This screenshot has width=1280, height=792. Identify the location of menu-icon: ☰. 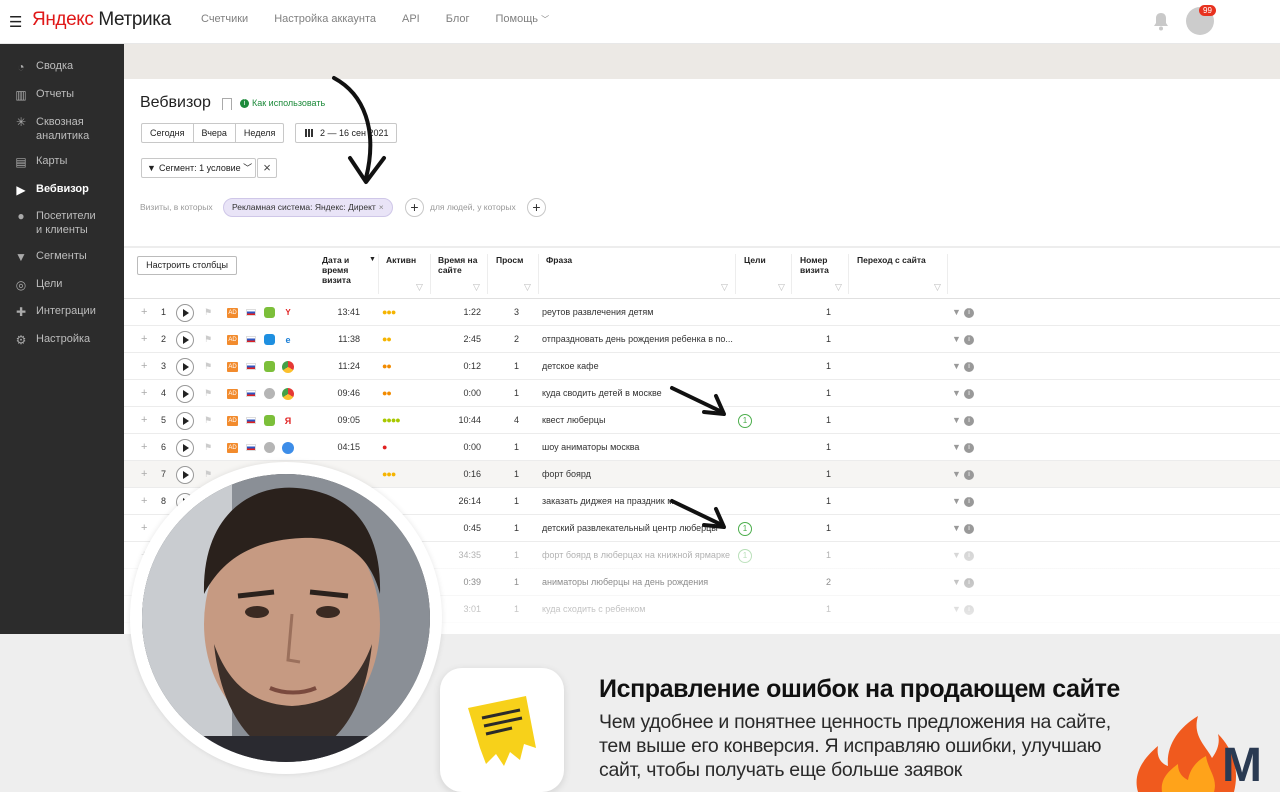
(15, 22).